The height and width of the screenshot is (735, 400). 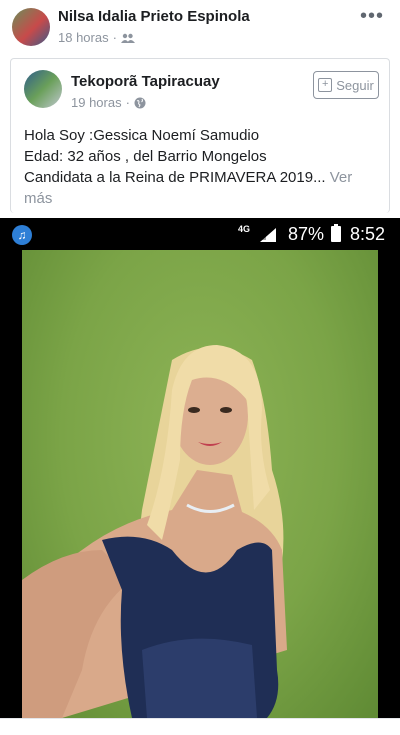 What do you see at coordinates (154, 16) in the screenshot?
I see `author-name: Nilsa Idalia Prieto Espinola` at bounding box center [154, 16].